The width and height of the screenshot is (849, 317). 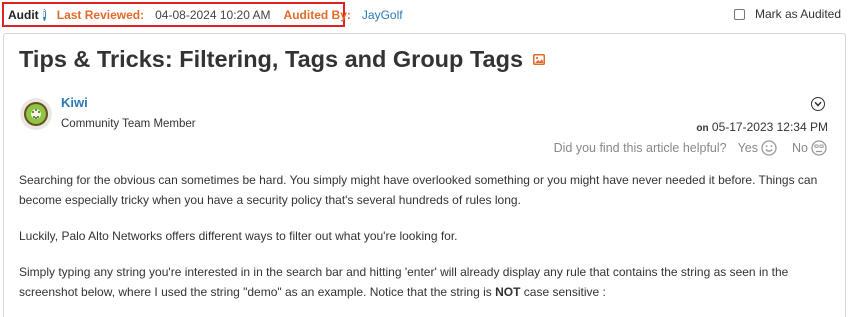 I want to click on helpful-question: Did you find this article helpful?, so click(x=640, y=148).